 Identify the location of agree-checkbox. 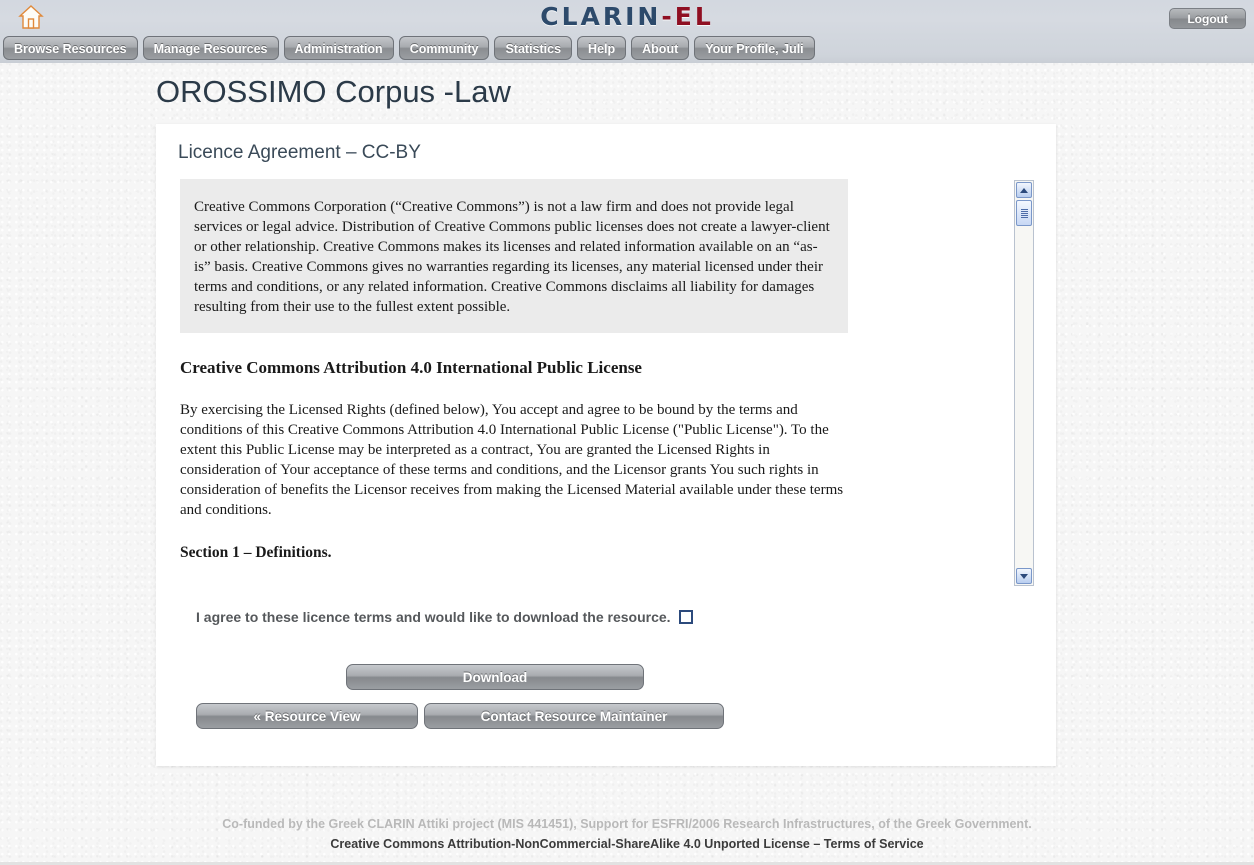
(685, 617).